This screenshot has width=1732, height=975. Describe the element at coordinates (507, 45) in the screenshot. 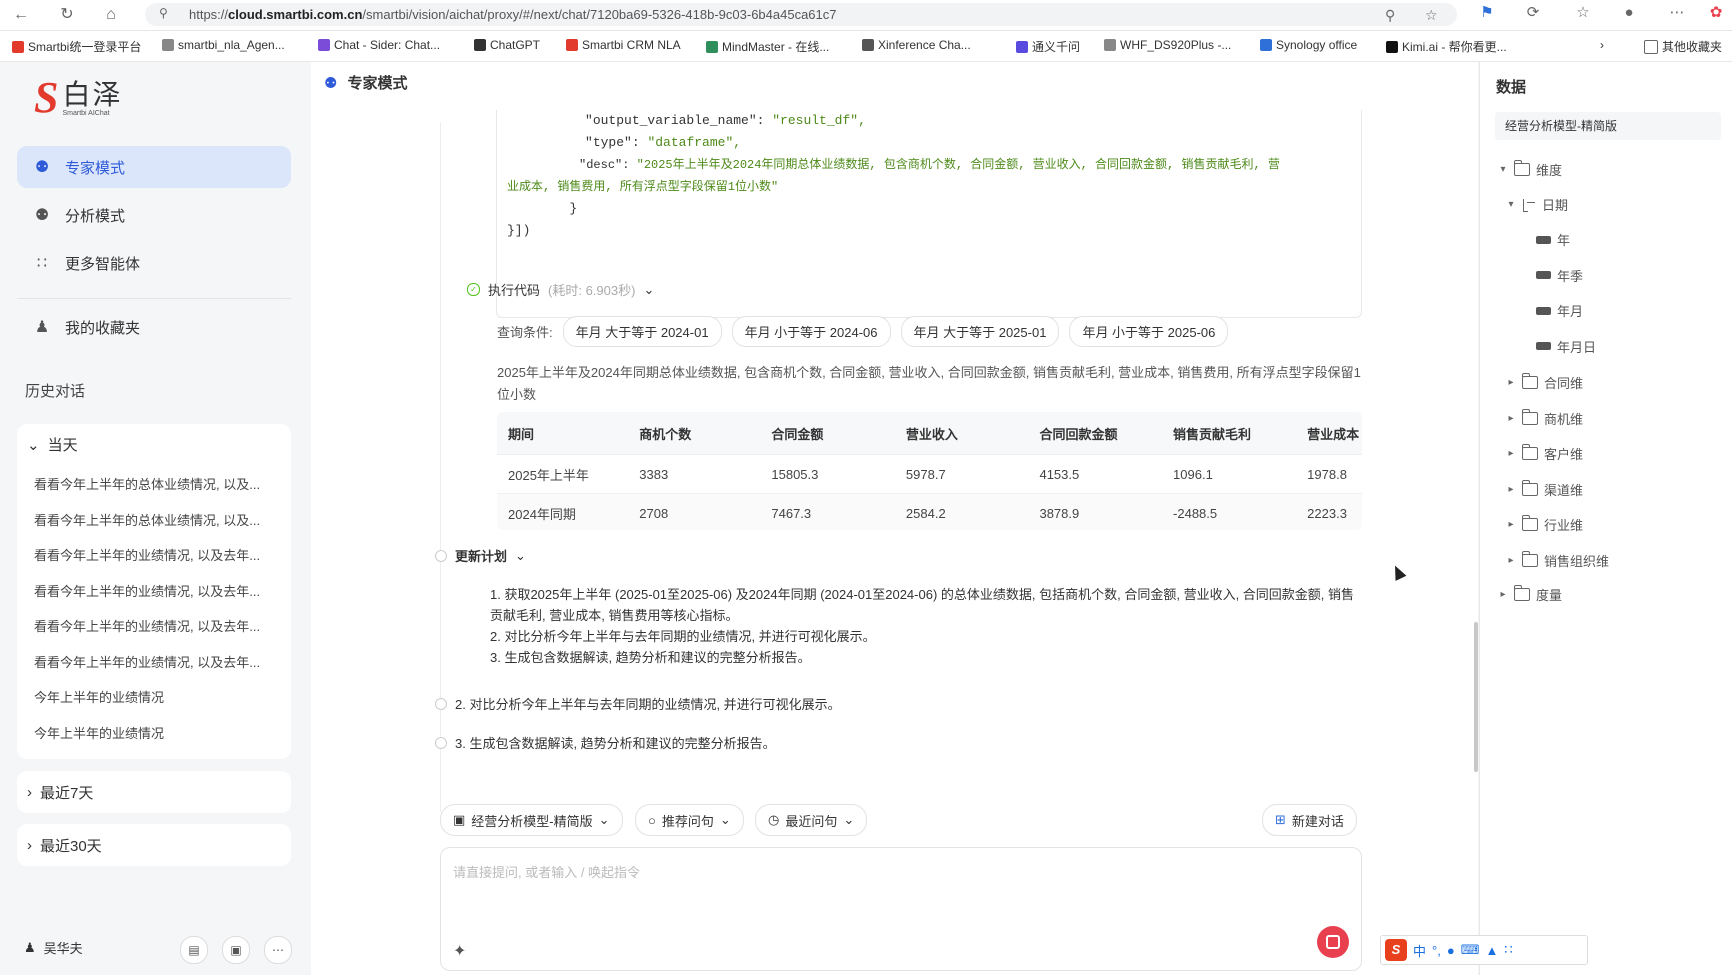

I see `bookmark-item: ChatGPT` at that location.